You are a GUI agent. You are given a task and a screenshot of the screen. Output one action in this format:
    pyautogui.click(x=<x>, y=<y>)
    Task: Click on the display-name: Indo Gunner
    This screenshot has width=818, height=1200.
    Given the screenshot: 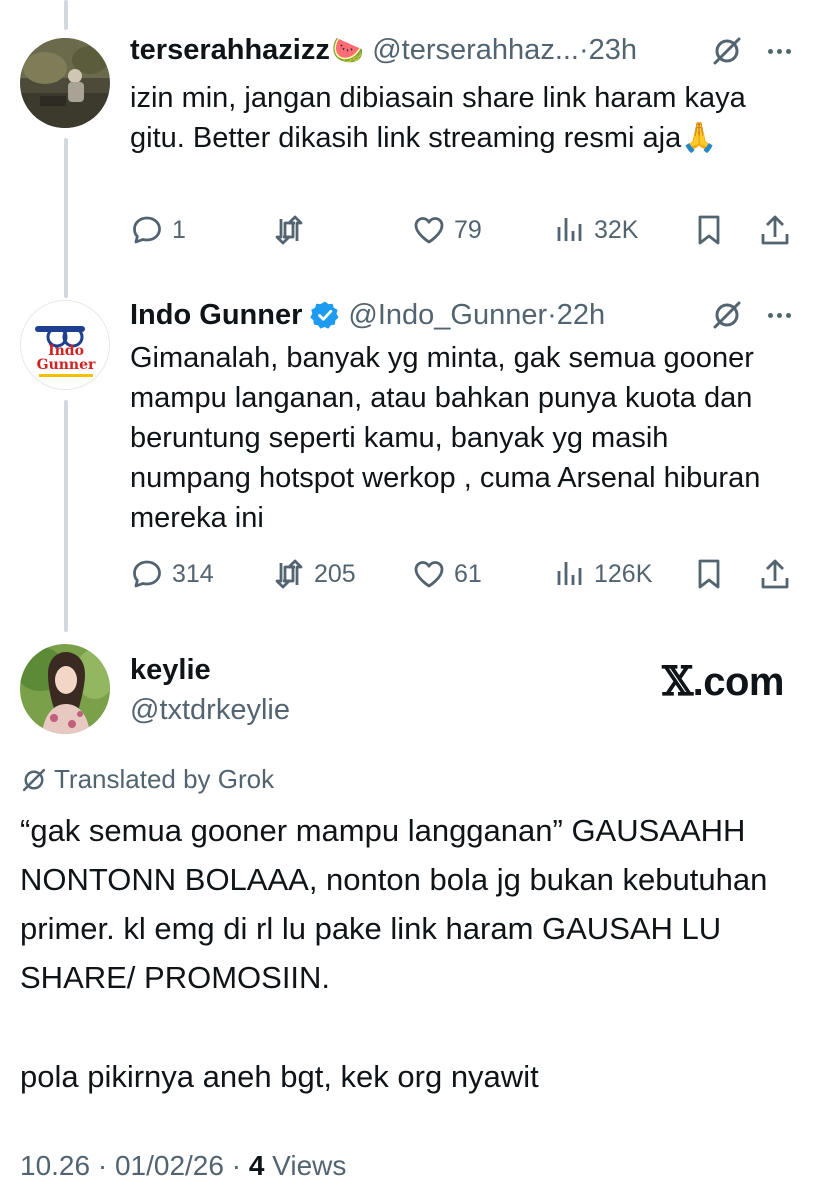 What is the action you would take?
    pyautogui.click(x=216, y=315)
    